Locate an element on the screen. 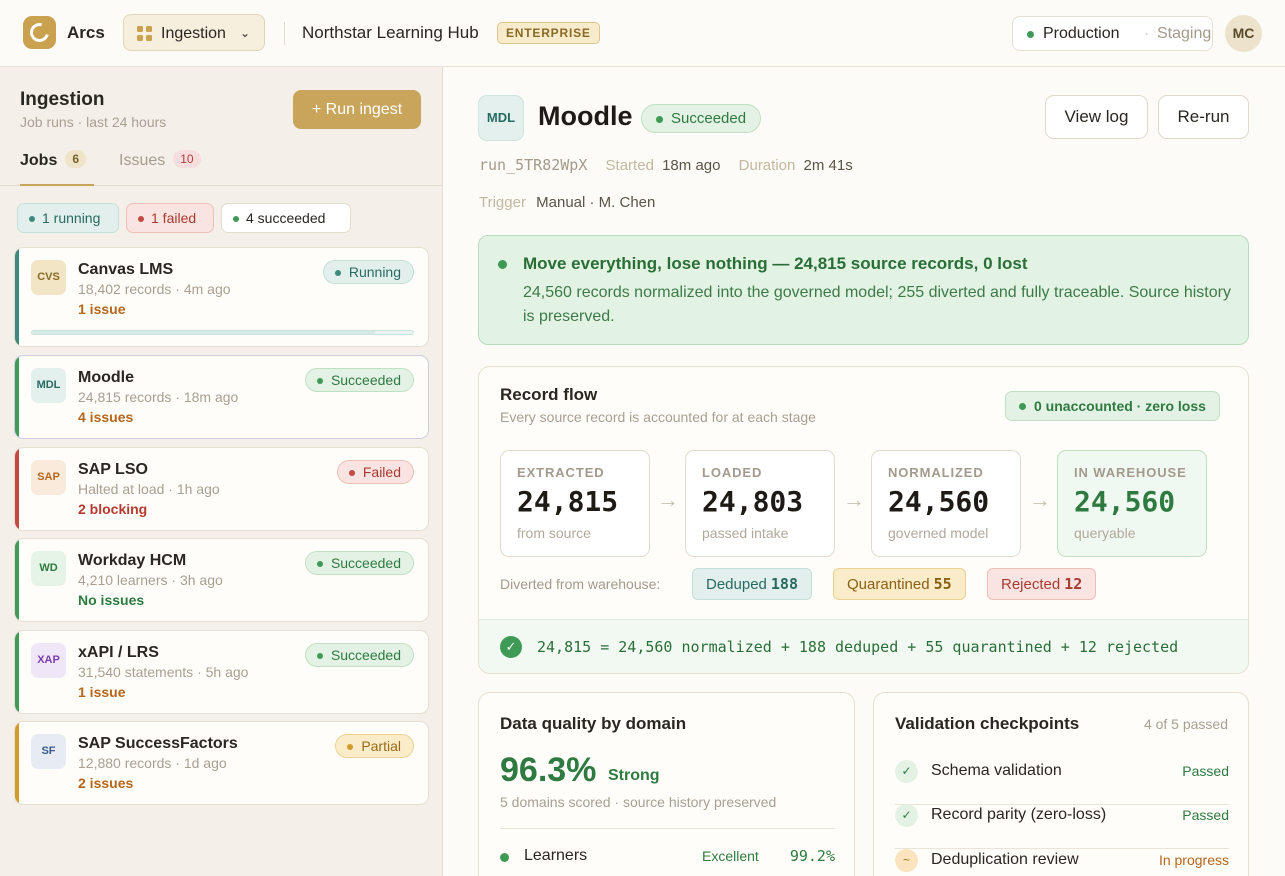 This screenshot has width=1285, height=876. job-name: xAPI / LRS is located at coordinates (118, 652).